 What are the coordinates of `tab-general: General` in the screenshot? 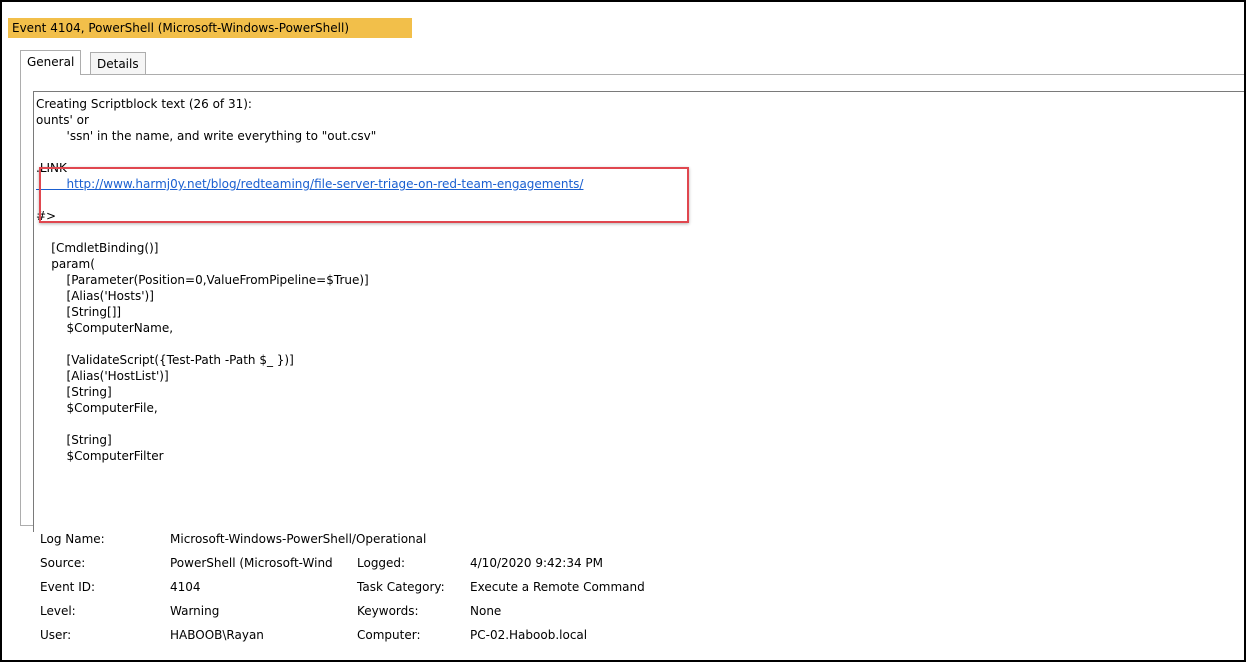 It's located at (51, 62).